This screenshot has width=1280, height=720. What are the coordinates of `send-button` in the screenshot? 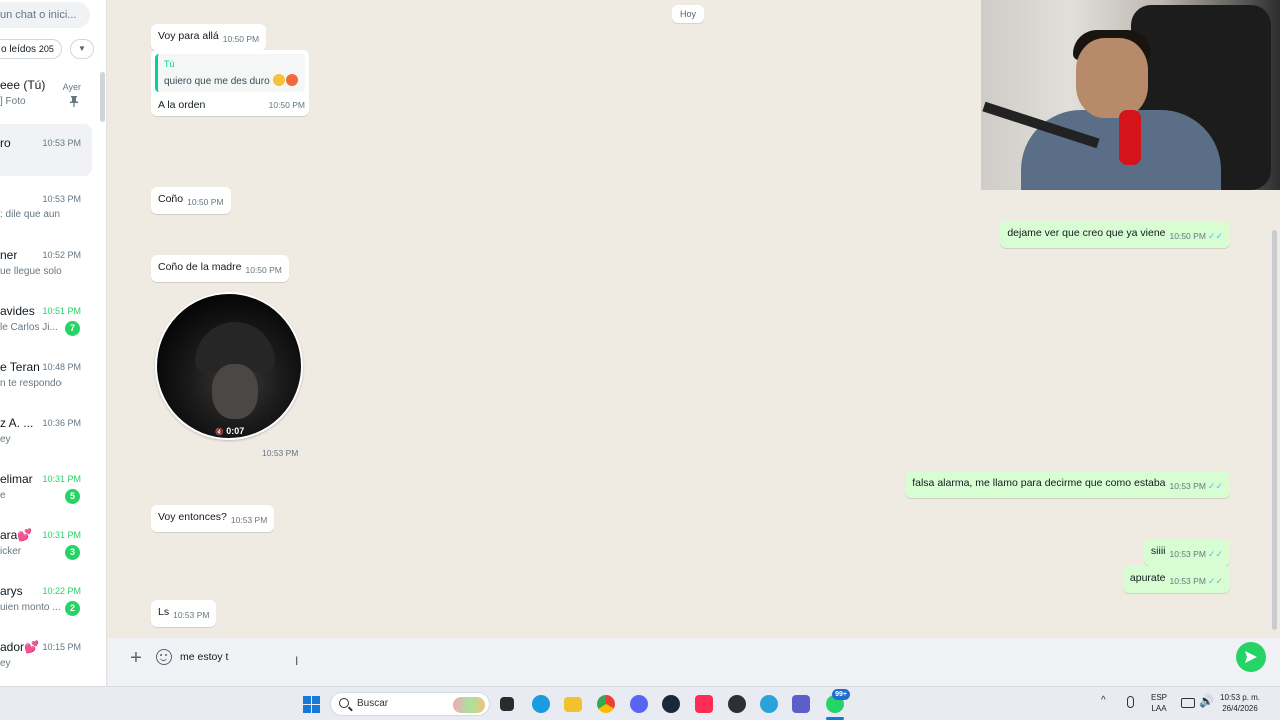 It's located at (1251, 657).